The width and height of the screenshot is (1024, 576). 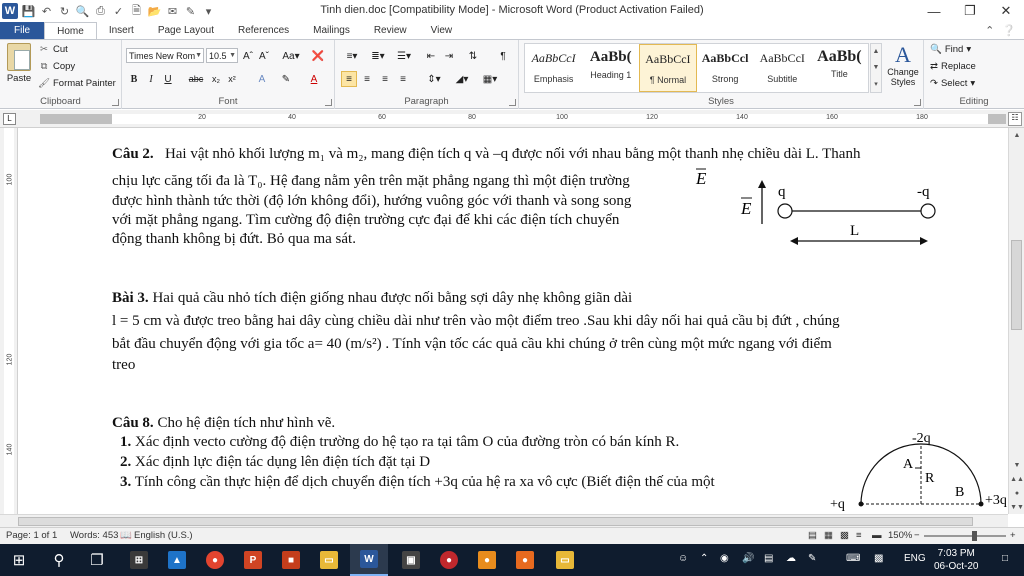 What do you see at coordinates (934, 11) in the screenshot?
I see `minimize-button: —` at bounding box center [934, 11].